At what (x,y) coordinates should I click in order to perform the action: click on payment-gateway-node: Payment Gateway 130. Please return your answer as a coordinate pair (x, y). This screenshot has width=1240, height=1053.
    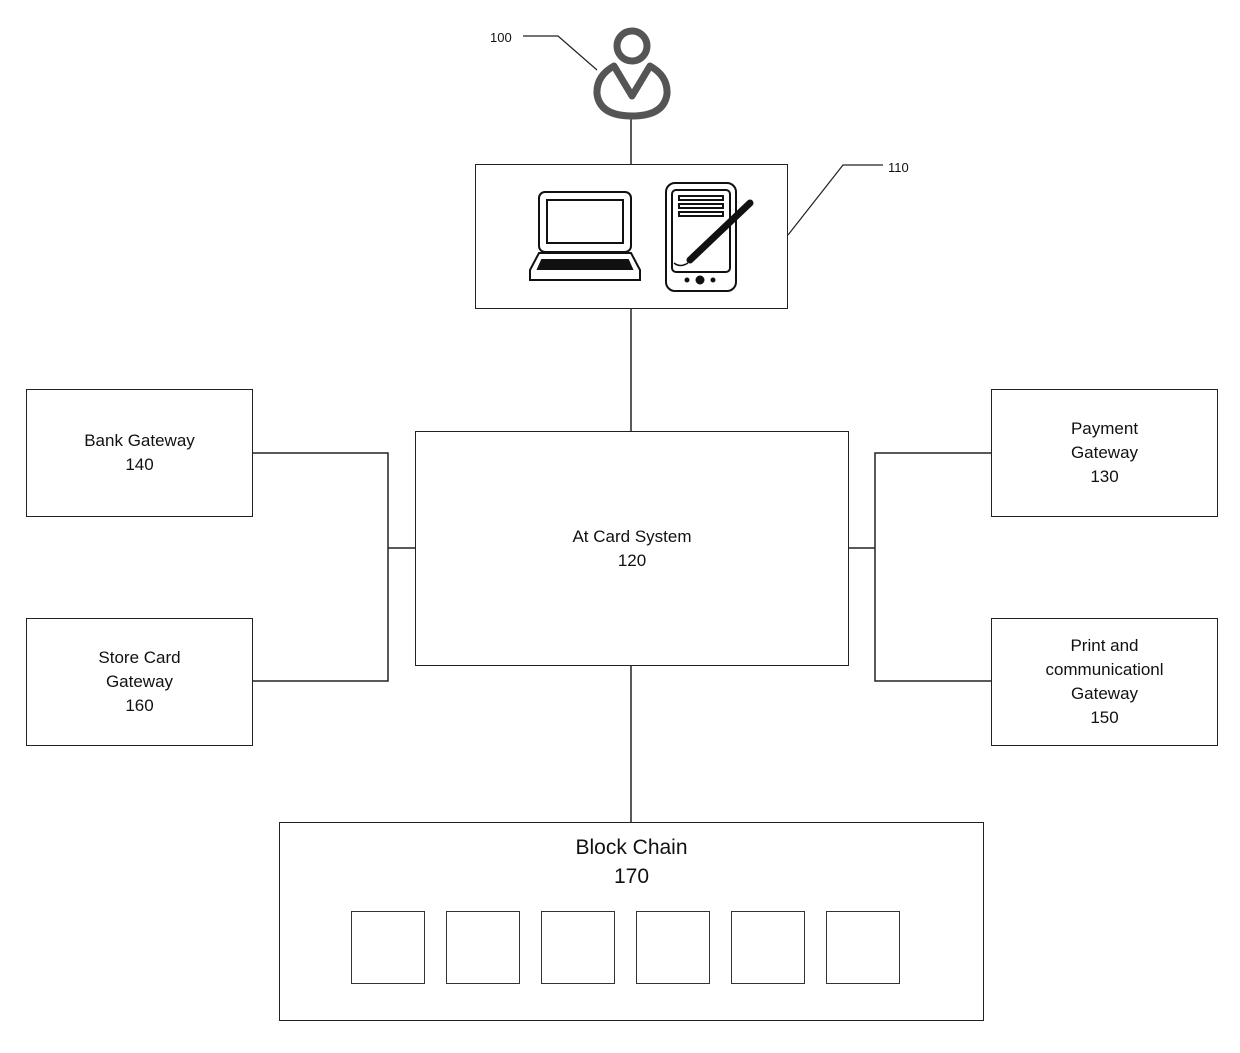
    Looking at the image, I should click on (1104, 453).